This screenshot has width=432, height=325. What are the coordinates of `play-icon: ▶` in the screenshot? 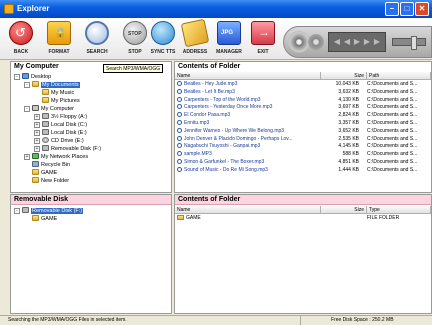 It's located at (357, 42).